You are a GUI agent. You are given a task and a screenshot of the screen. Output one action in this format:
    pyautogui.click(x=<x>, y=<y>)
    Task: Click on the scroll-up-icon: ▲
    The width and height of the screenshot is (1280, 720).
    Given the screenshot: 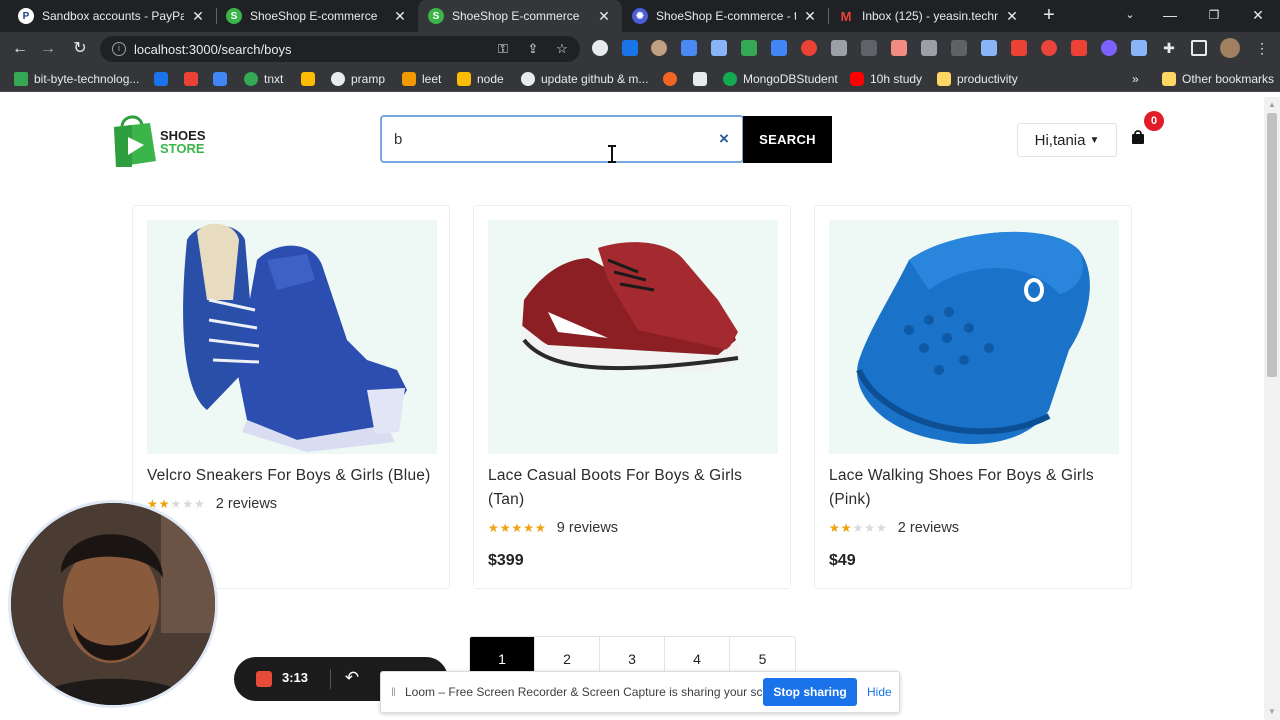 What is the action you would take?
    pyautogui.click(x=1272, y=105)
    